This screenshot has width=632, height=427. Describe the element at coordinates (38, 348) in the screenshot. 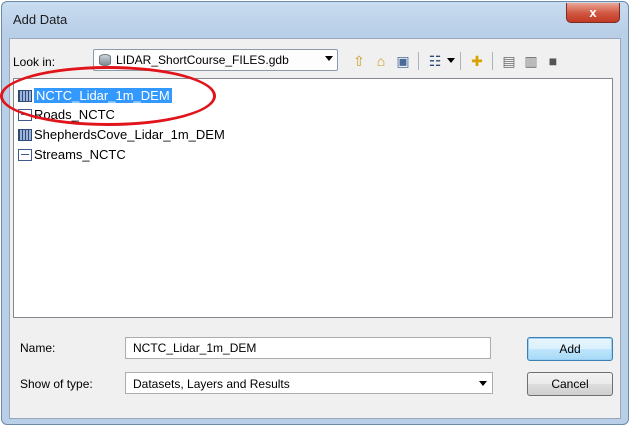

I see `name-label: Name:` at that location.